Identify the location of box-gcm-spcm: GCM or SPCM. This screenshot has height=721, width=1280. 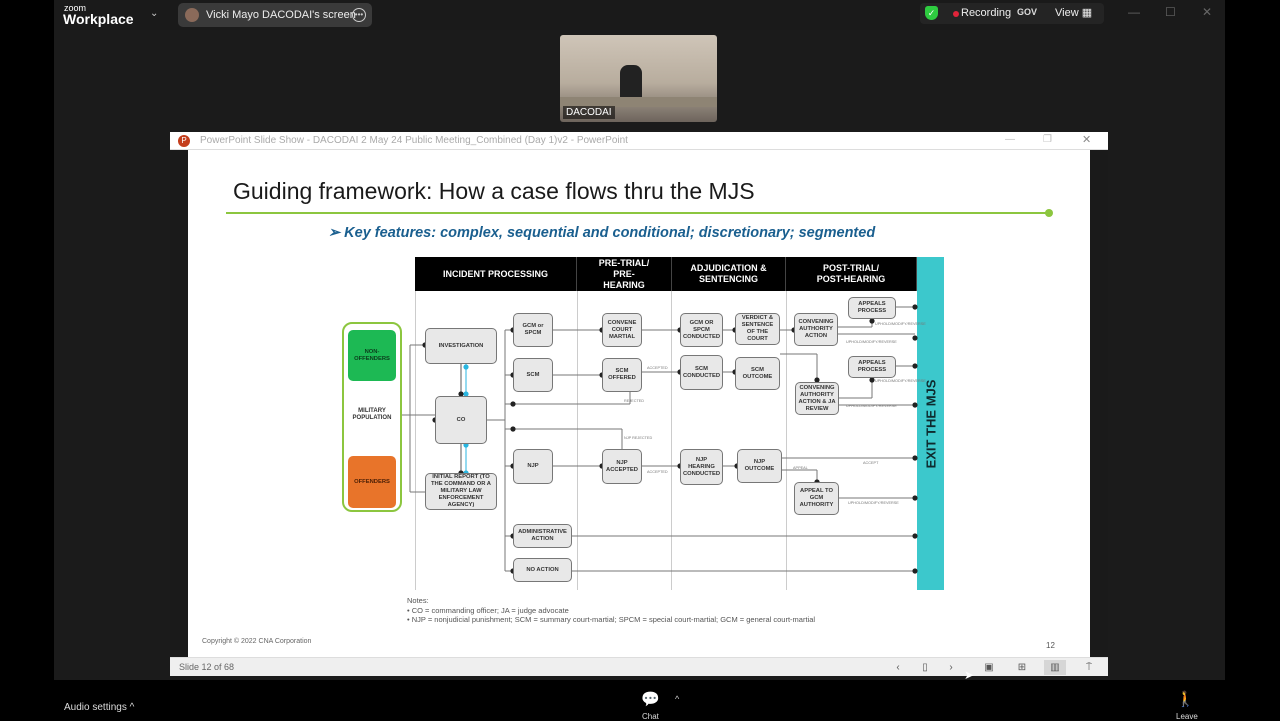
(533, 330).